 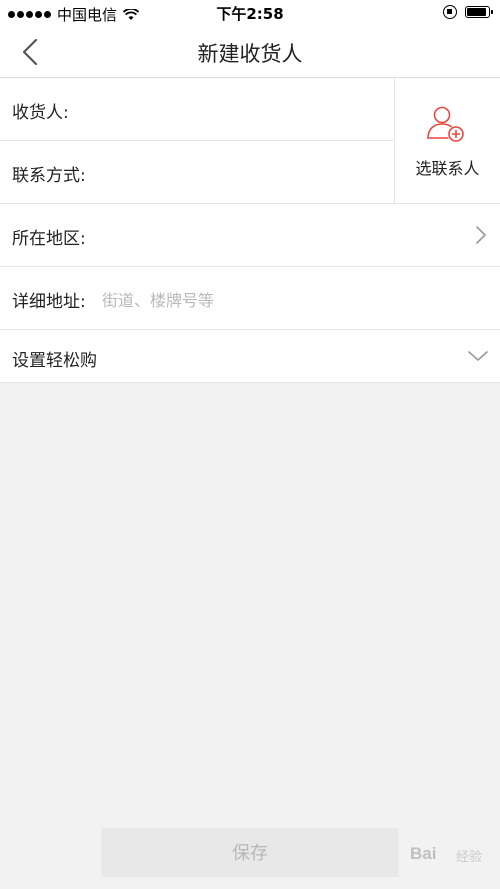 What do you see at coordinates (445, 124) in the screenshot?
I see `add-contact-icon` at bounding box center [445, 124].